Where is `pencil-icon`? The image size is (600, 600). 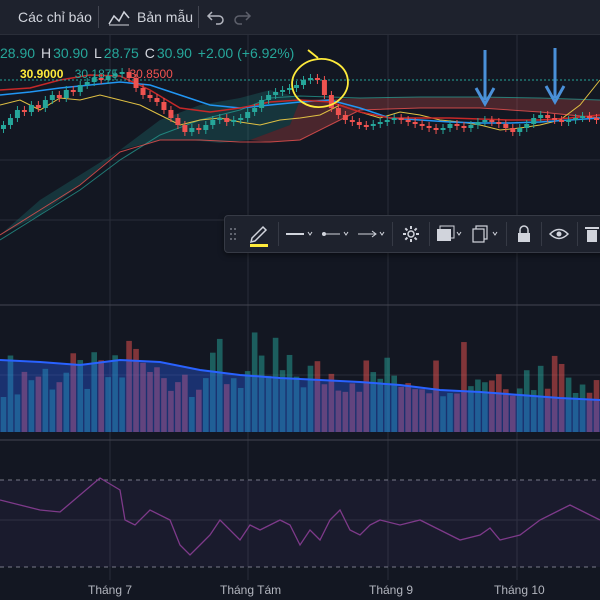
pencil-icon is located at coordinates (259, 234).